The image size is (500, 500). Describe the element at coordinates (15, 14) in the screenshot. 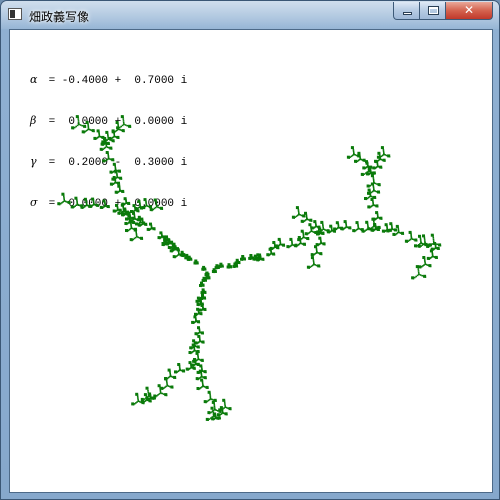

I see `app-icon` at that location.